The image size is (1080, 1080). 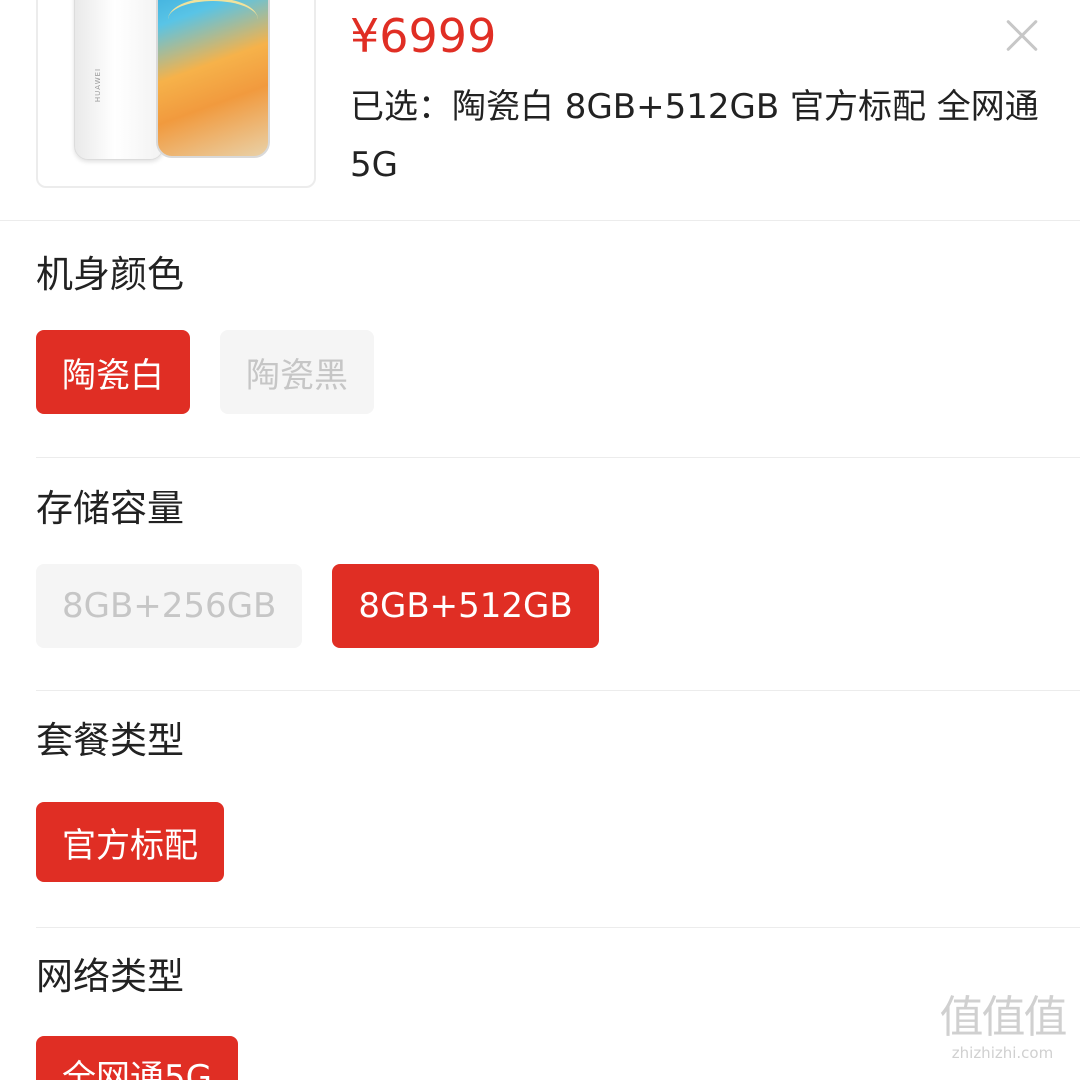 What do you see at coordinates (213, 79) in the screenshot?
I see `phone-front-image` at bounding box center [213, 79].